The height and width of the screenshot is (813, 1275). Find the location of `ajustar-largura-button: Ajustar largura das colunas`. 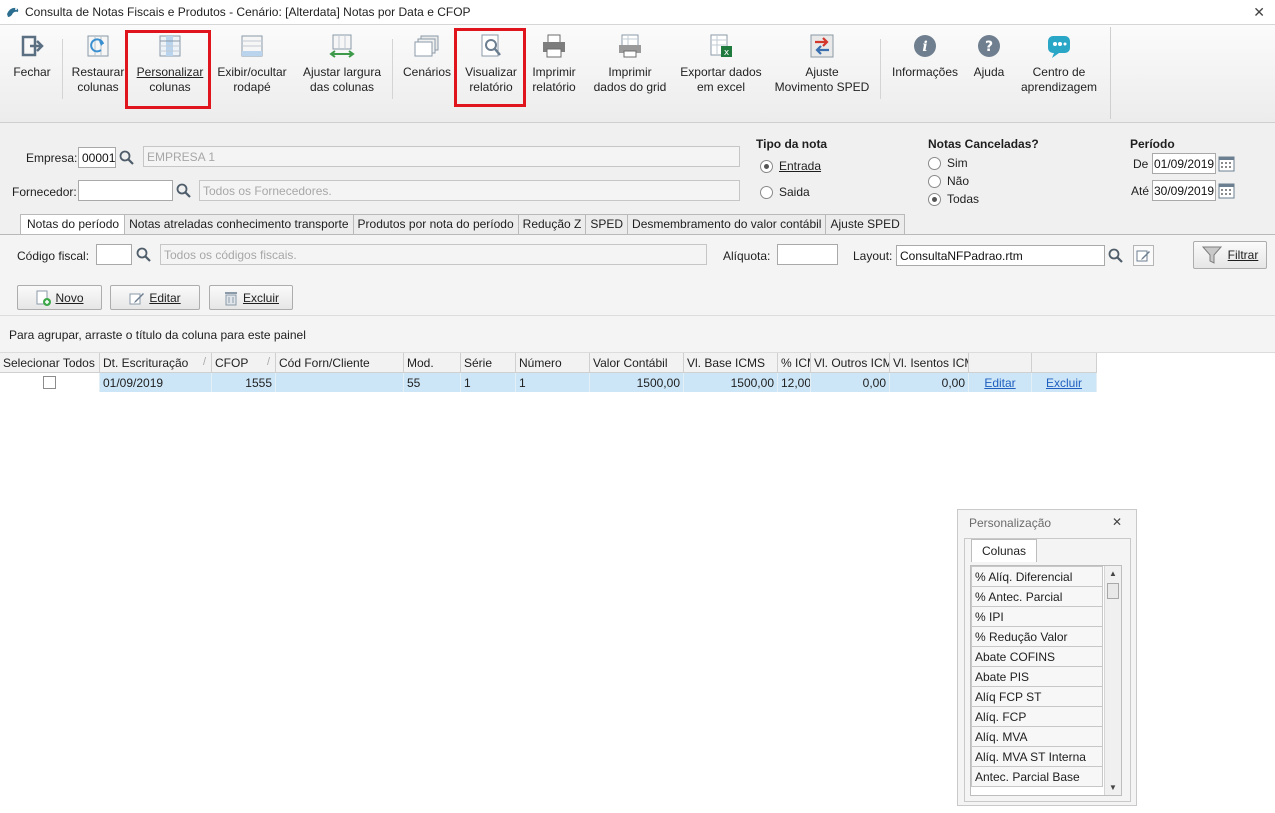

ajustar-largura-button: Ajustar largura das colunas is located at coordinates (342, 68).